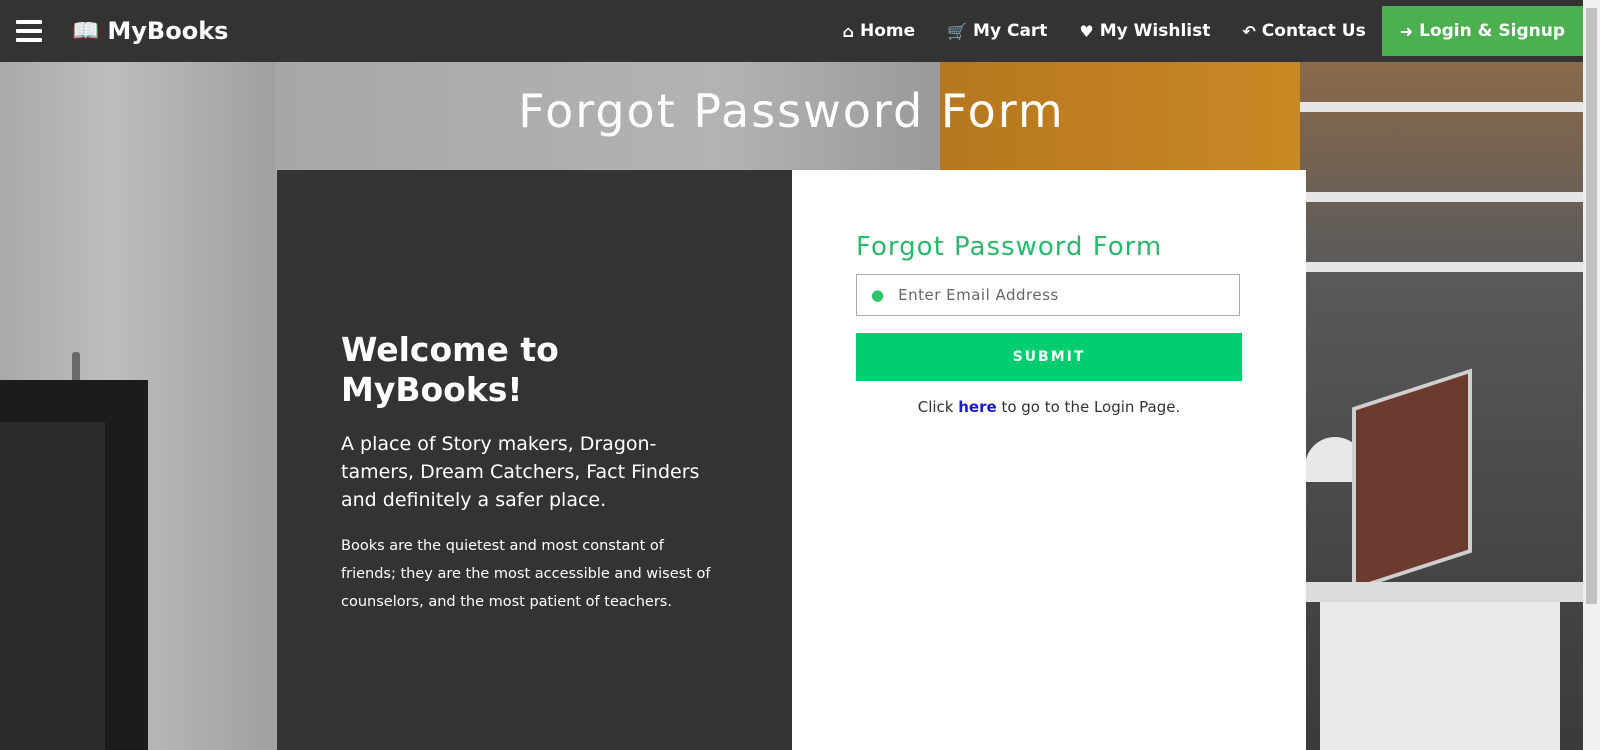 This screenshot has width=1600, height=750. What do you see at coordinates (977, 407) in the screenshot?
I see `login-page-link: here` at bounding box center [977, 407].